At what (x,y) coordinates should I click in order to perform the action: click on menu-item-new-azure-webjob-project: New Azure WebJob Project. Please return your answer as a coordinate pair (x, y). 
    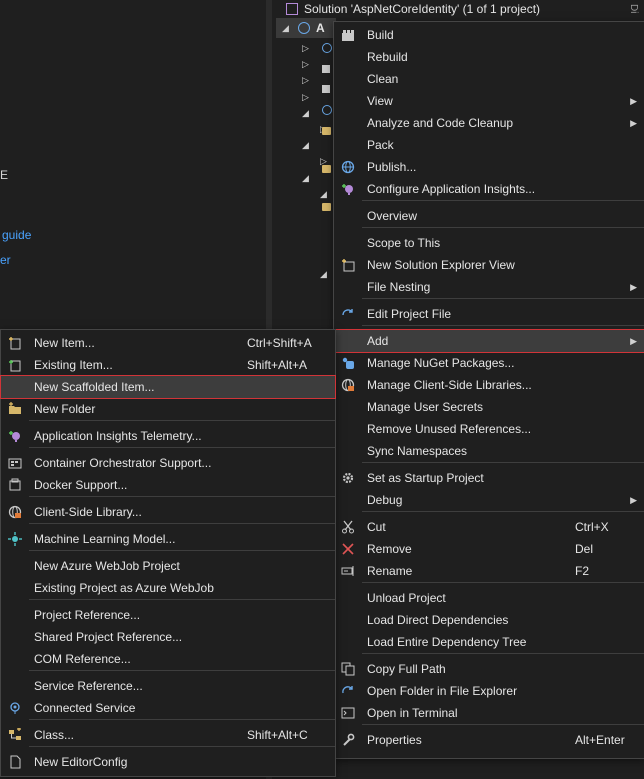
    Looking at the image, I should click on (168, 566).